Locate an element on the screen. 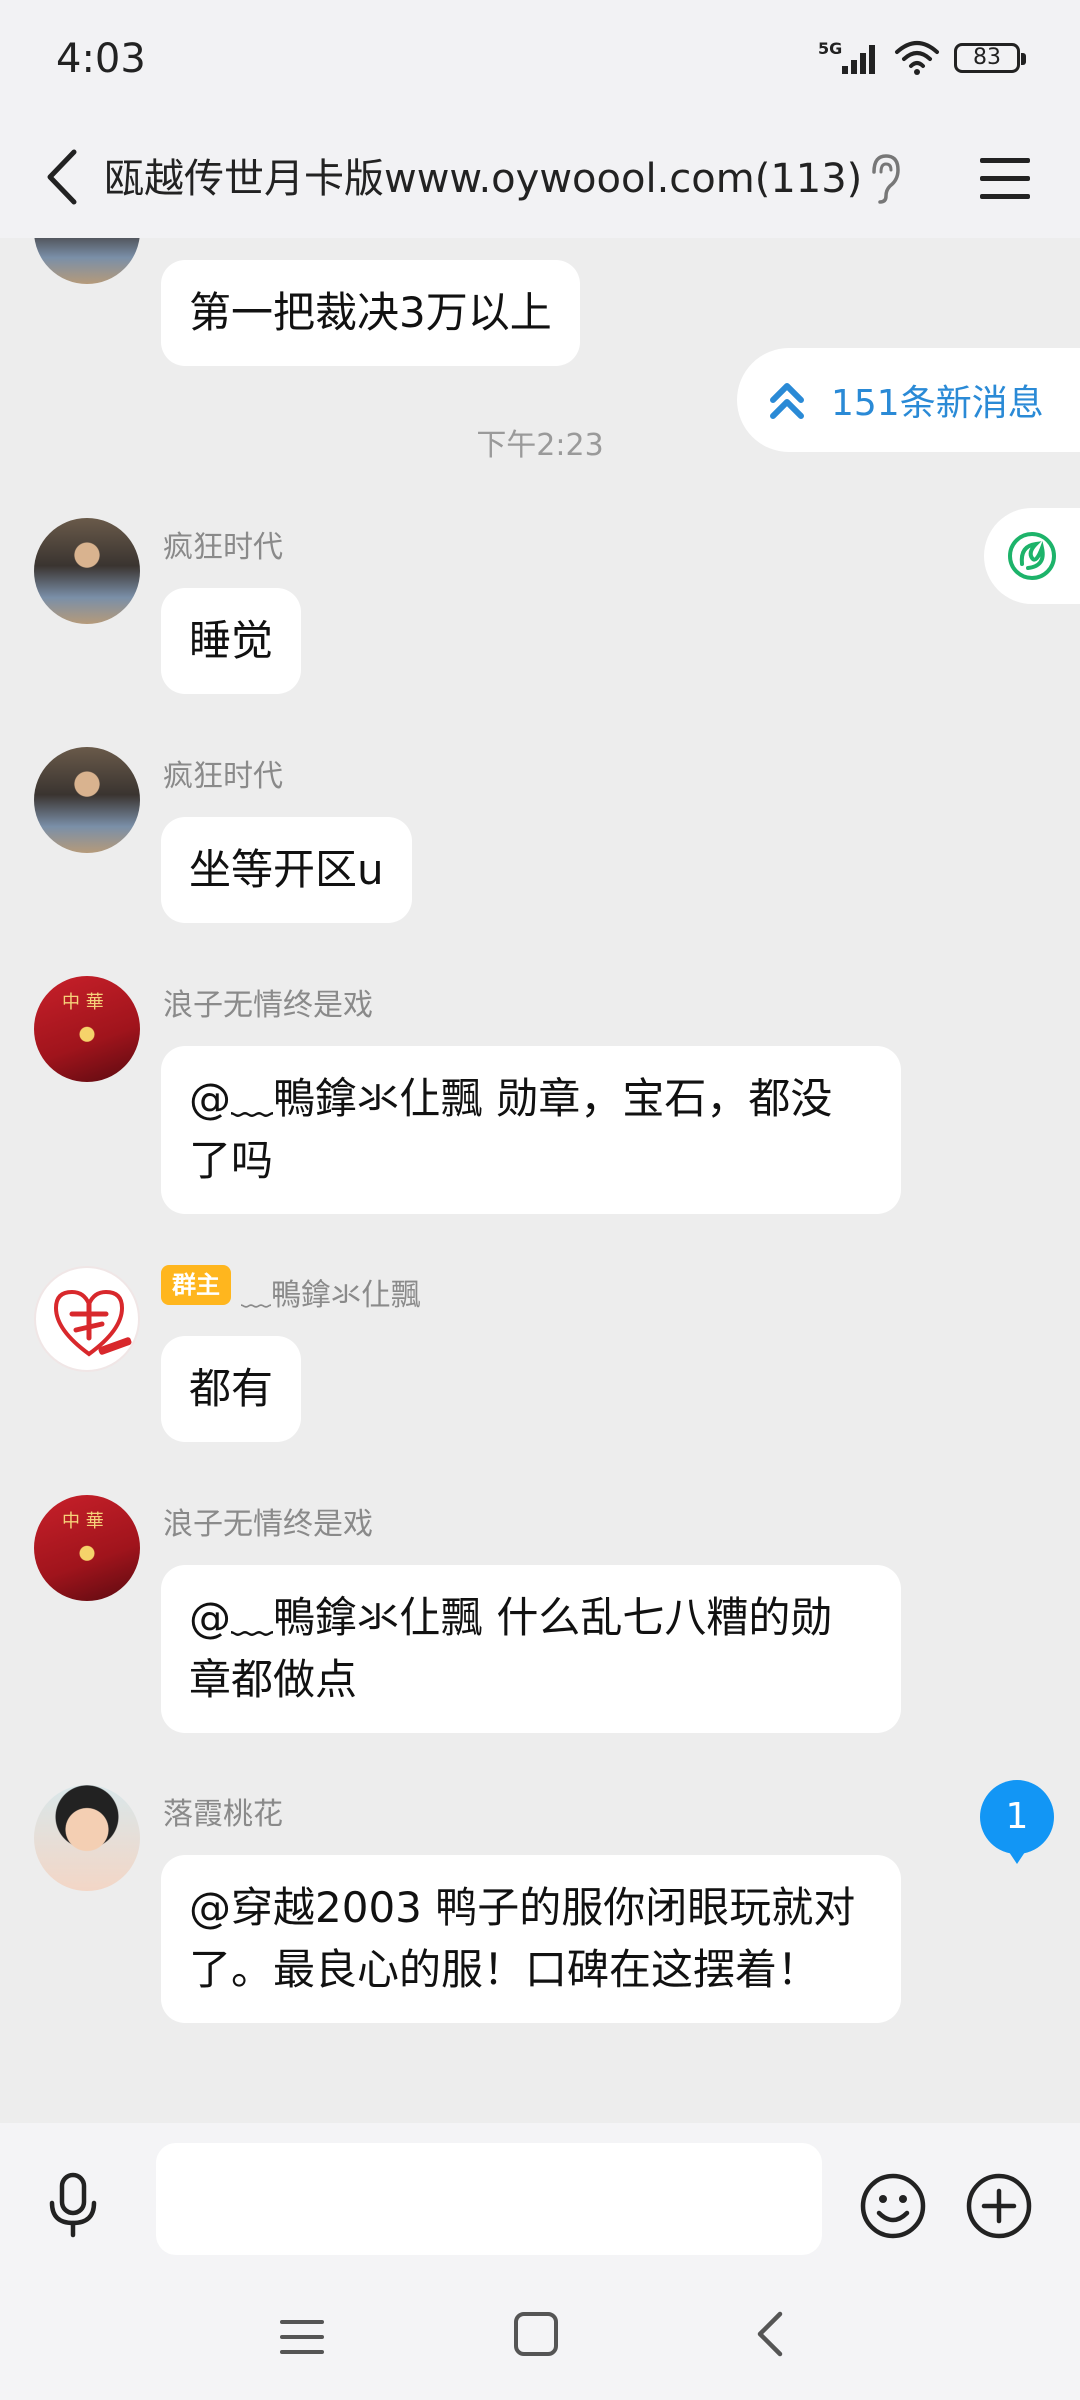 The width and height of the screenshot is (1080, 2400). recent-apps-icon is located at coordinates (302, 2337).